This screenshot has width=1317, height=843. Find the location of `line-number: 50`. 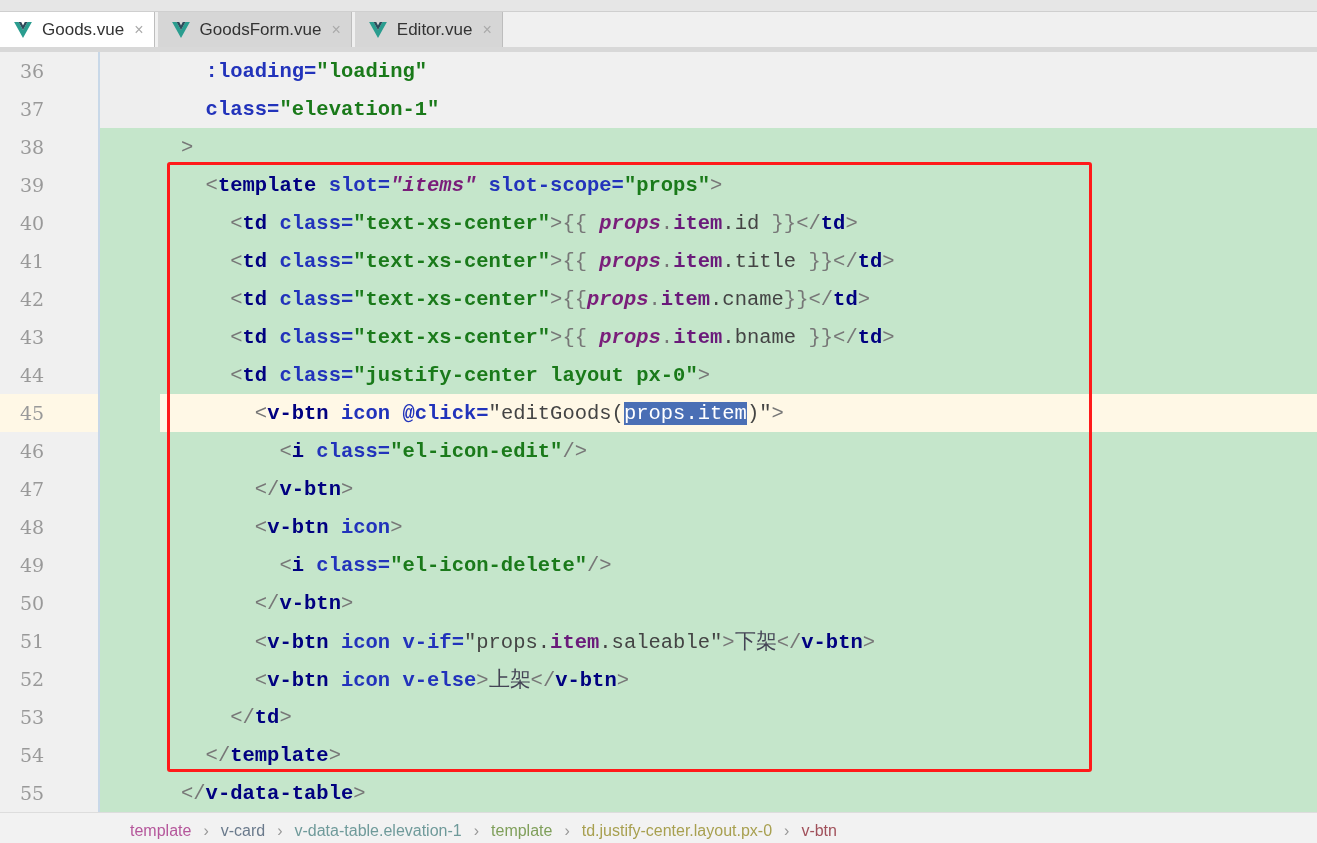

line-number: 50 is located at coordinates (32, 603).